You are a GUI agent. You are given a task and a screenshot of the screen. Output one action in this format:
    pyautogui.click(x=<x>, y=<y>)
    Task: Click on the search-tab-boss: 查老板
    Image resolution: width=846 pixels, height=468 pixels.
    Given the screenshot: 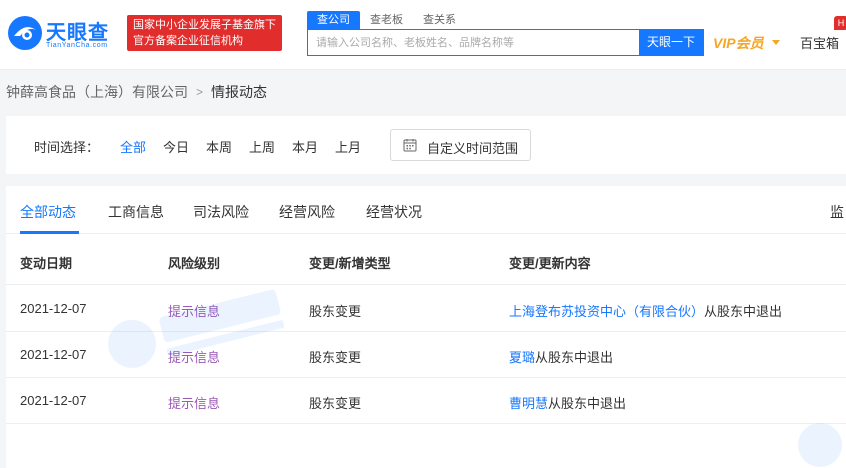 What is the action you would take?
    pyautogui.click(x=386, y=20)
    